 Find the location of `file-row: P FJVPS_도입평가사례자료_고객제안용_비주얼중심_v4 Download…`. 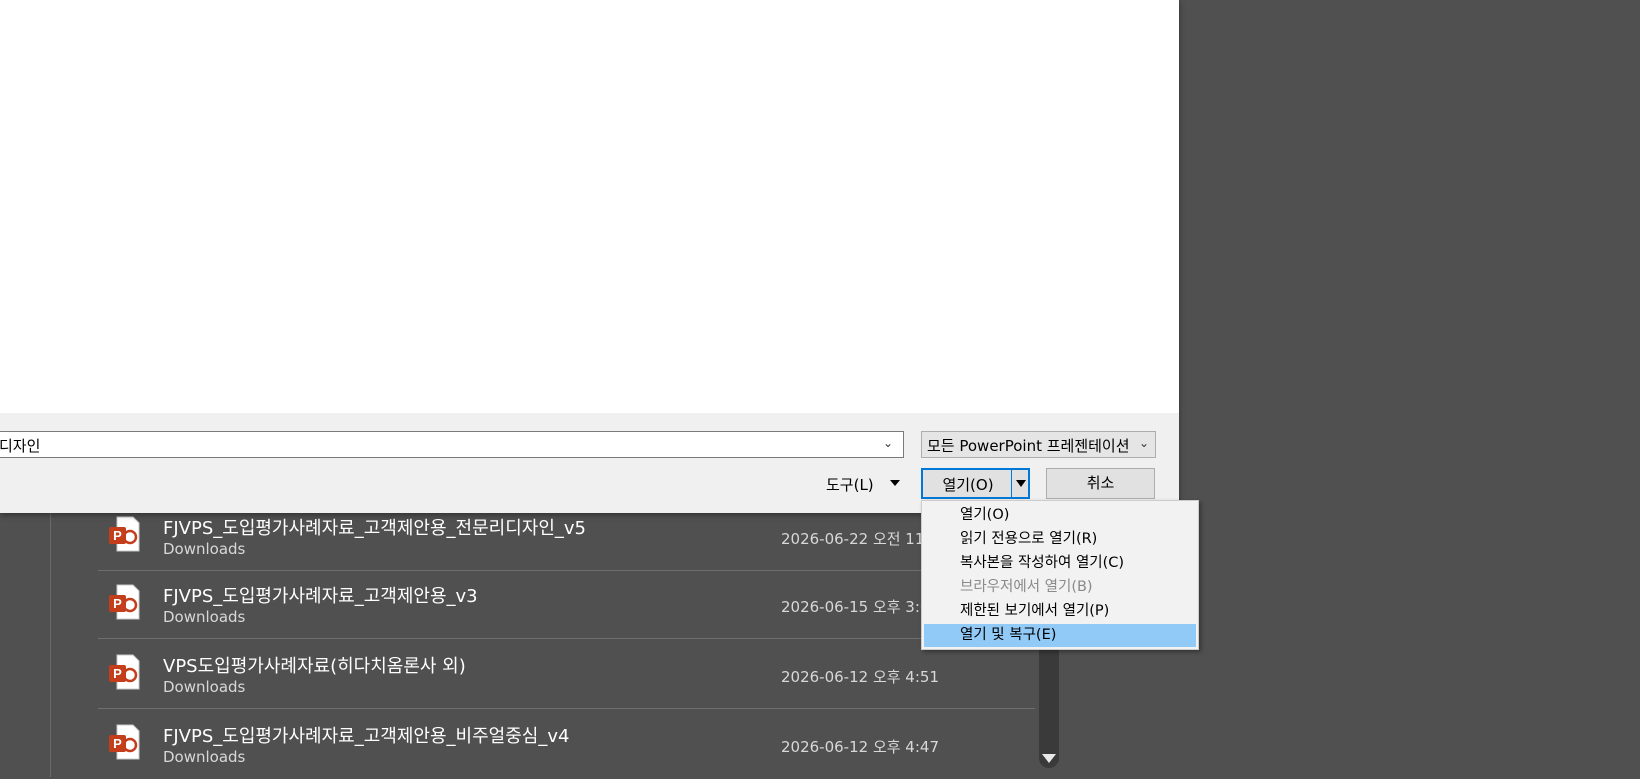

file-row: P FJVPS_도입평가사례자료_고객제안용_비주얼중심_v4 Download… is located at coordinates (566, 745).